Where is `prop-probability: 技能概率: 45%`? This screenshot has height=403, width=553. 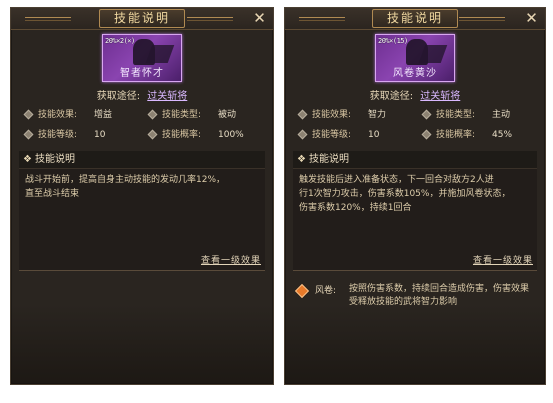
prop-probability: 技能概率: 45% is located at coordinates (482, 135).